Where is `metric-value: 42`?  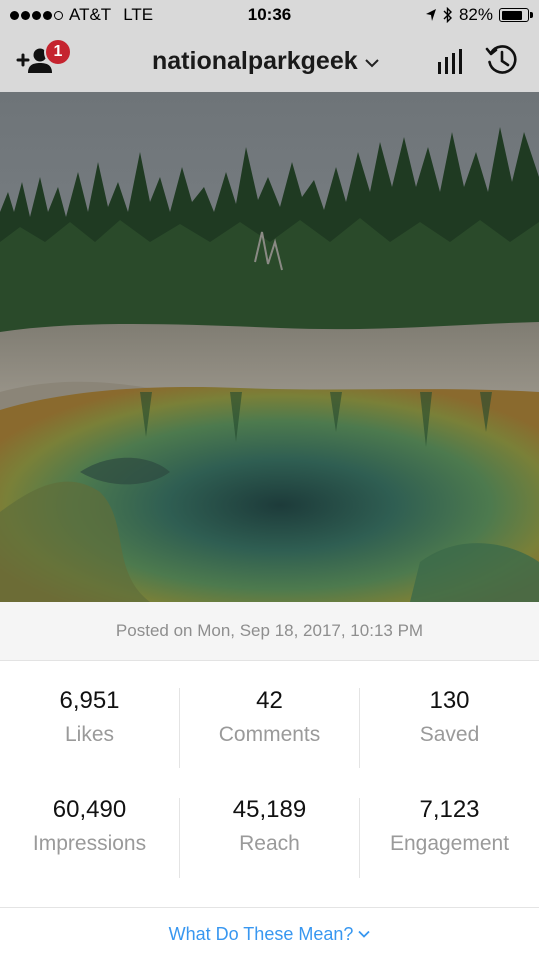
metric-value: 42 is located at coordinates (269, 700).